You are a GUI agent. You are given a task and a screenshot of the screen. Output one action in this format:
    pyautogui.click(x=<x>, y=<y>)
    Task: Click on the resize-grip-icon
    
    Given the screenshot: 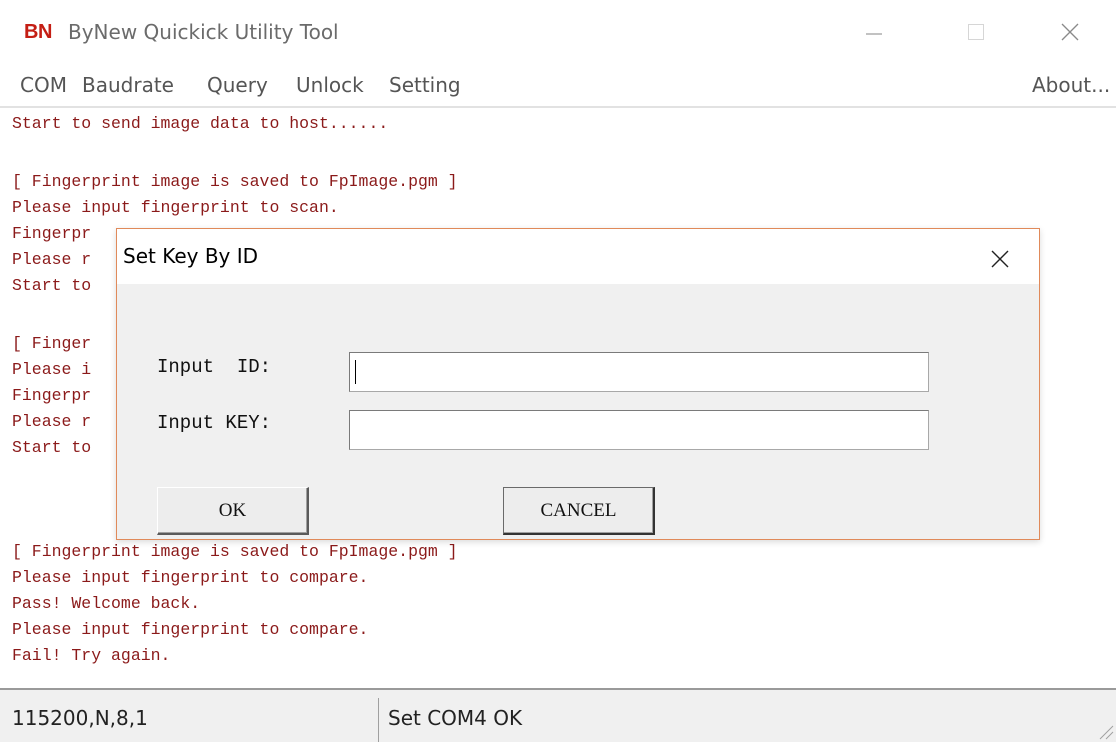 What is the action you would take?
    pyautogui.click(x=1105, y=731)
    